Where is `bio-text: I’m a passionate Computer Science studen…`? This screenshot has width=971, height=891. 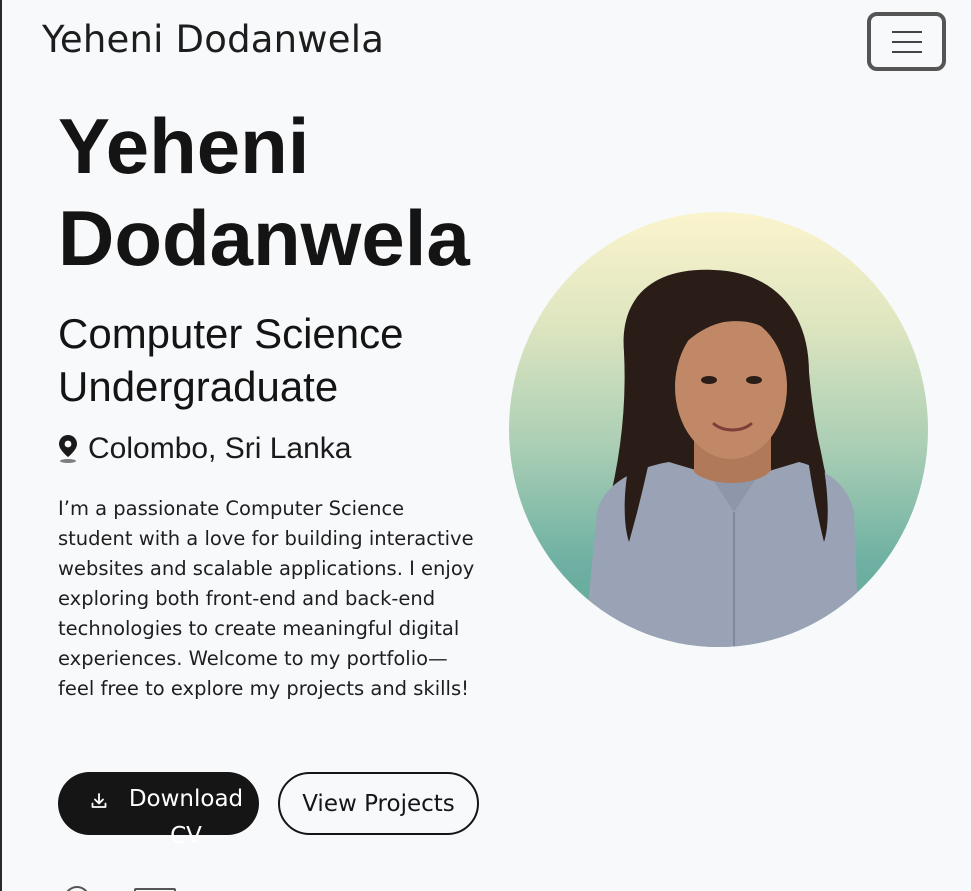 bio-text: I’m a passionate Computer Science studen… is located at coordinates (266, 598).